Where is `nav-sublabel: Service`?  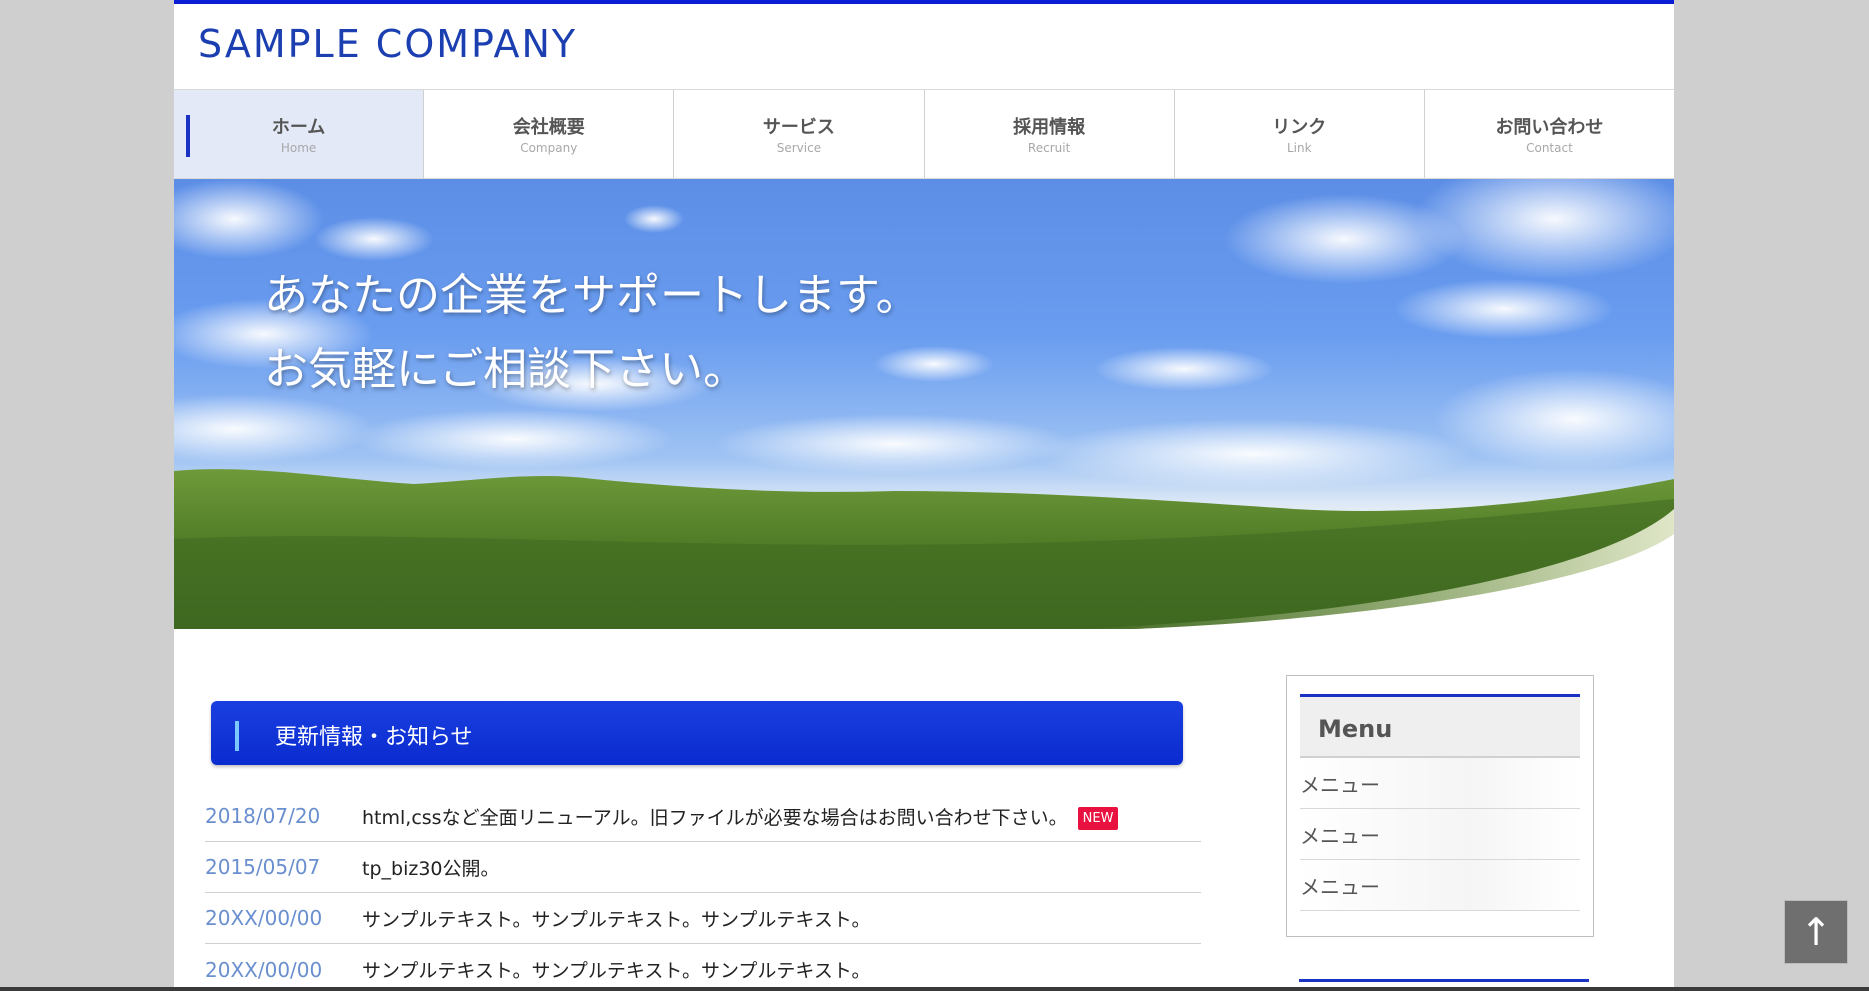
nav-sublabel: Service is located at coordinates (799, 148).